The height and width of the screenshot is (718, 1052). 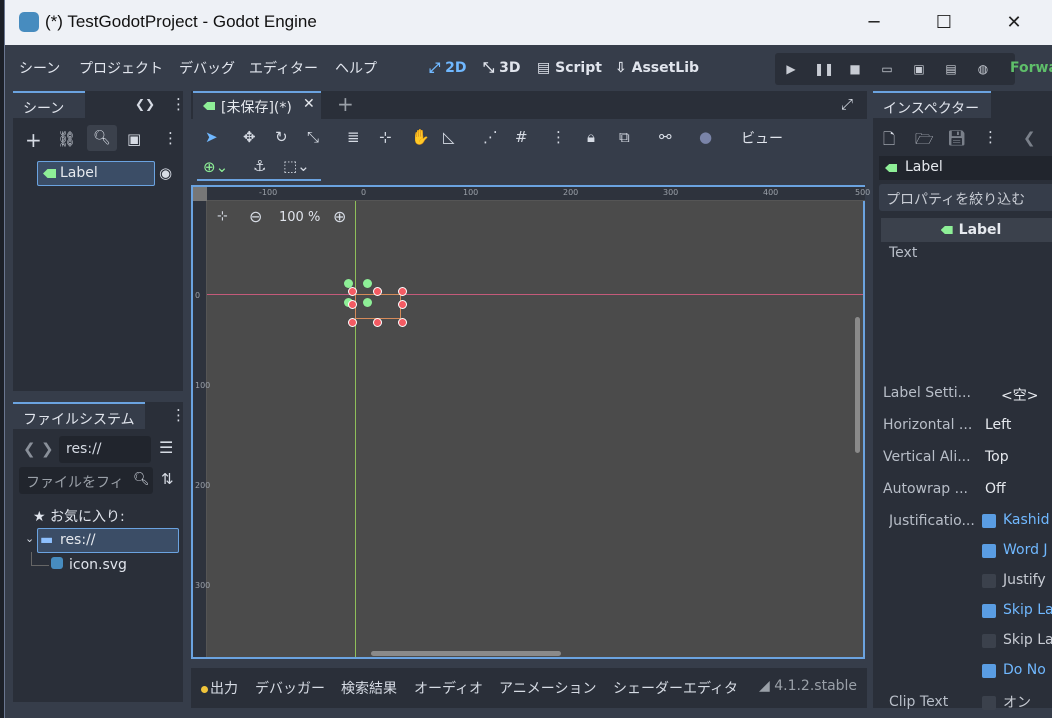 What do you see at coordinates (207, 68) in the screenshot?
I see `menu-debug: デバッグ` at bounding box center [207, 68].